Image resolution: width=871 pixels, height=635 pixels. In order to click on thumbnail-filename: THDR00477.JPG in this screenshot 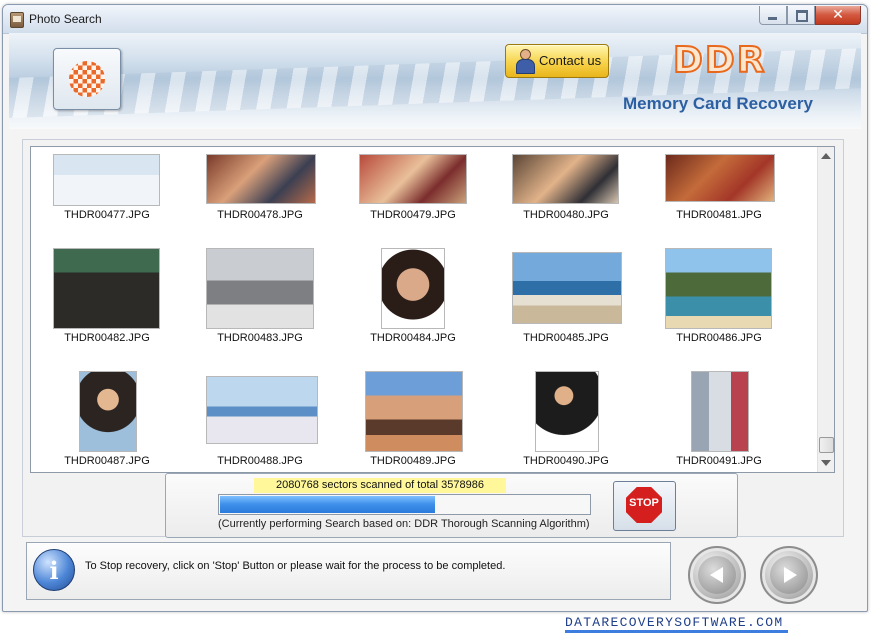, I will do `click(107, 215)`.